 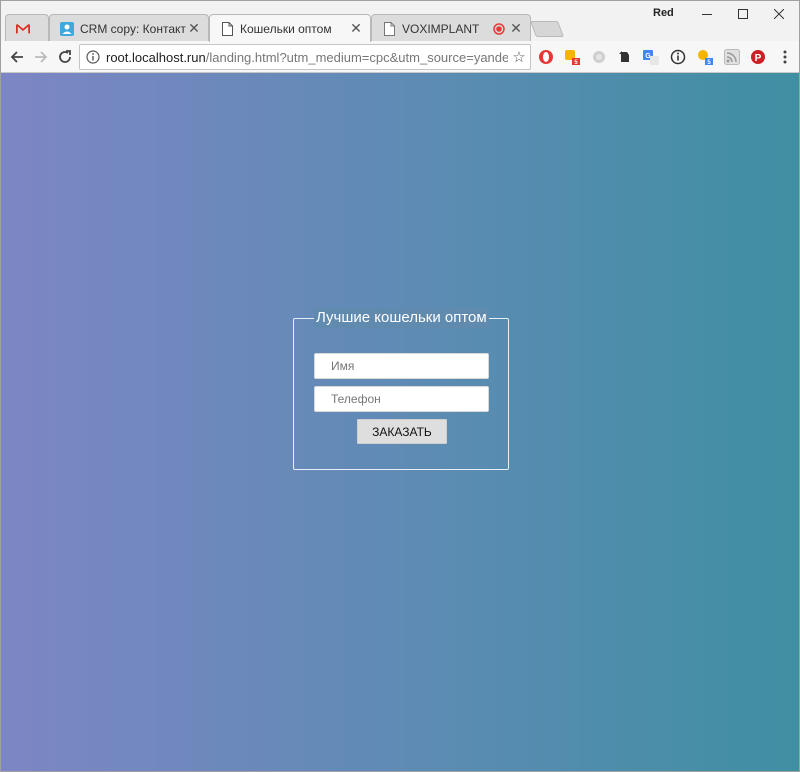 What do you see at coordinates (401, 366) in the screenshot?
I see `name-input` at bounding box center [401, 366].